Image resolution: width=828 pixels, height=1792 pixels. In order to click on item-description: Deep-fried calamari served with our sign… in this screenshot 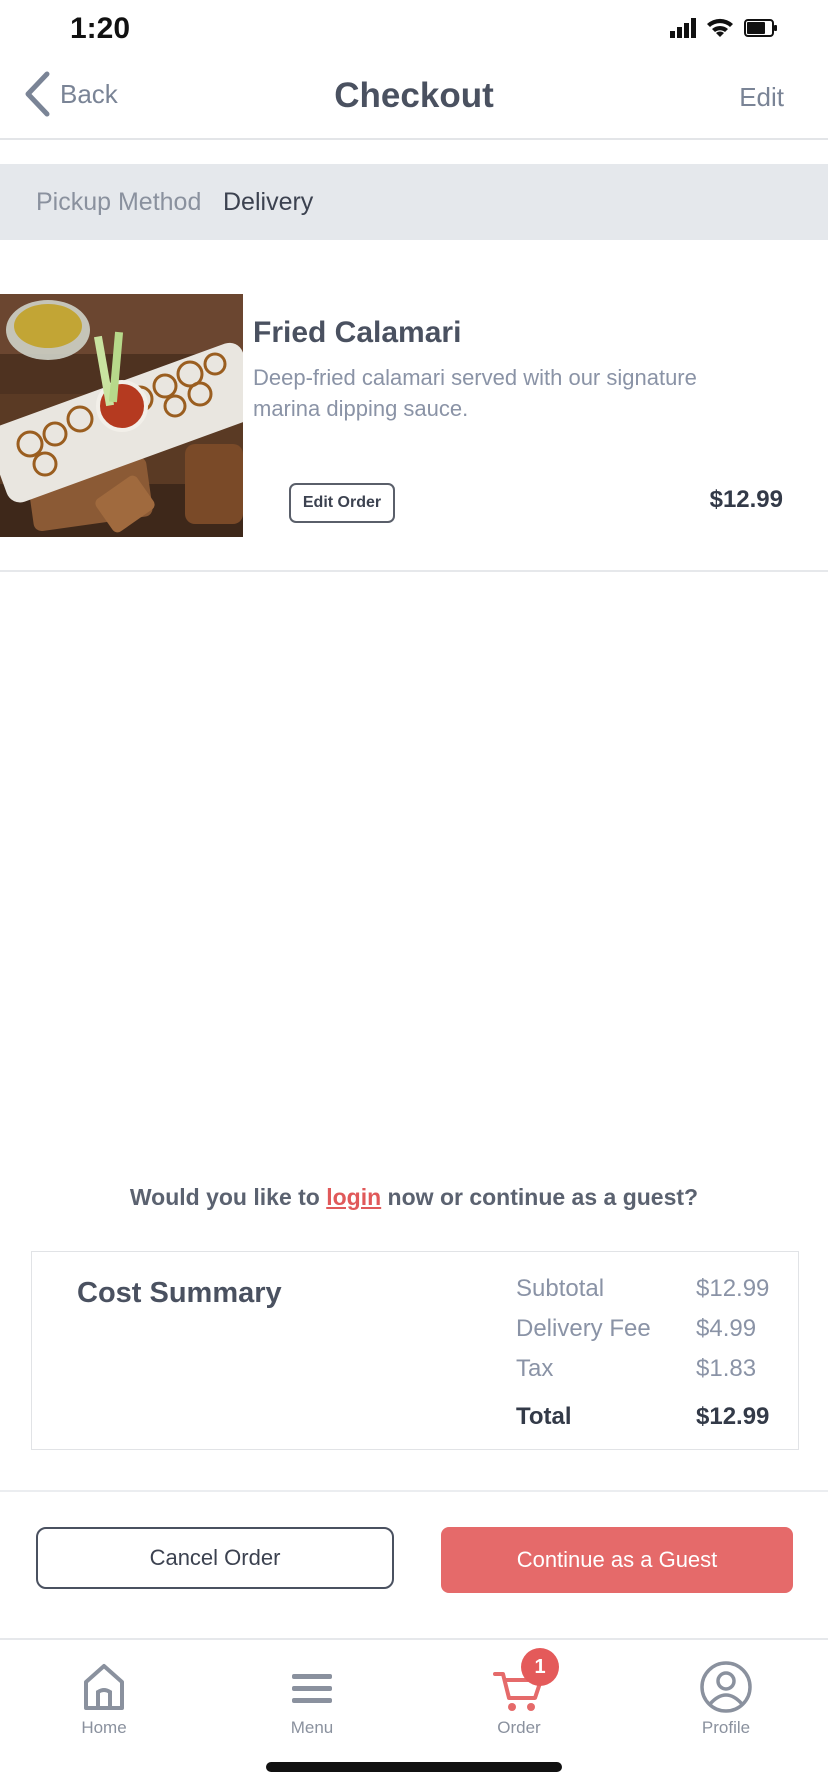, I will do `click(475, 393)`.